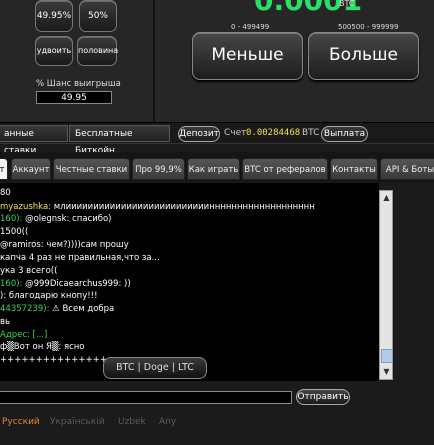 This screenshot has height=445, width=434. I want to click on win-chance-label: % Шанс выигрыша, so click(78, 84).